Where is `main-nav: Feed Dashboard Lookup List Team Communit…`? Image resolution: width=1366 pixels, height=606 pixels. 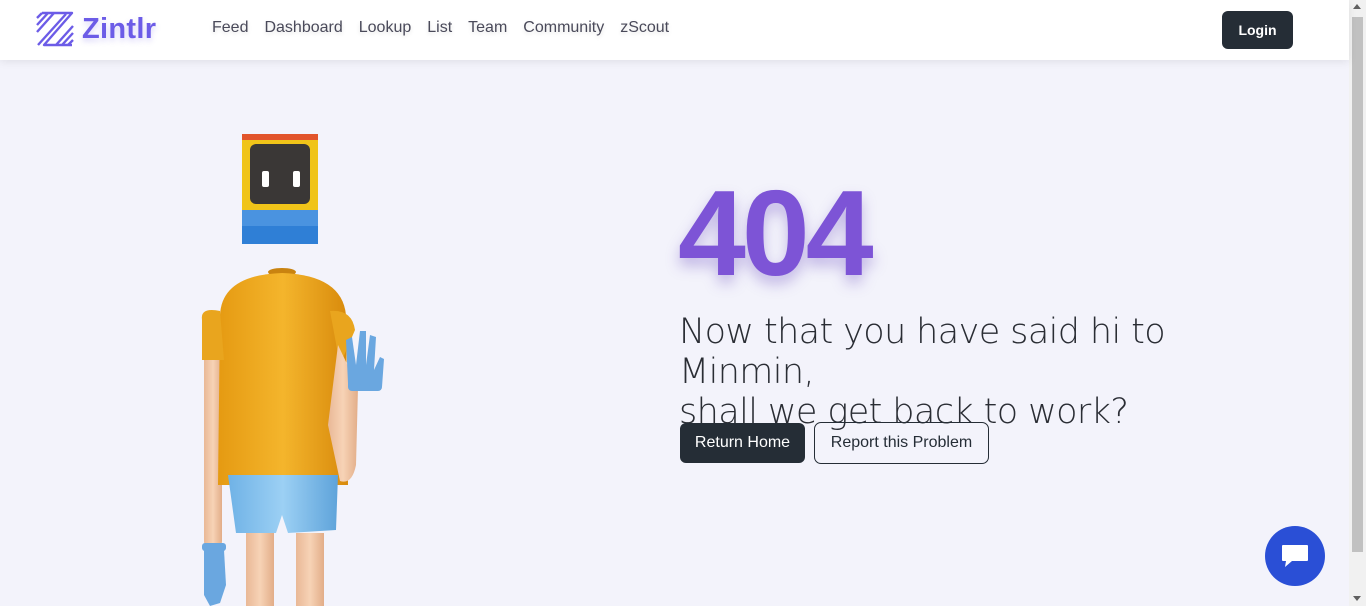 main-nav: Feed Dashboard Lookup List Team Communit… is located at coordinates (440, 28).